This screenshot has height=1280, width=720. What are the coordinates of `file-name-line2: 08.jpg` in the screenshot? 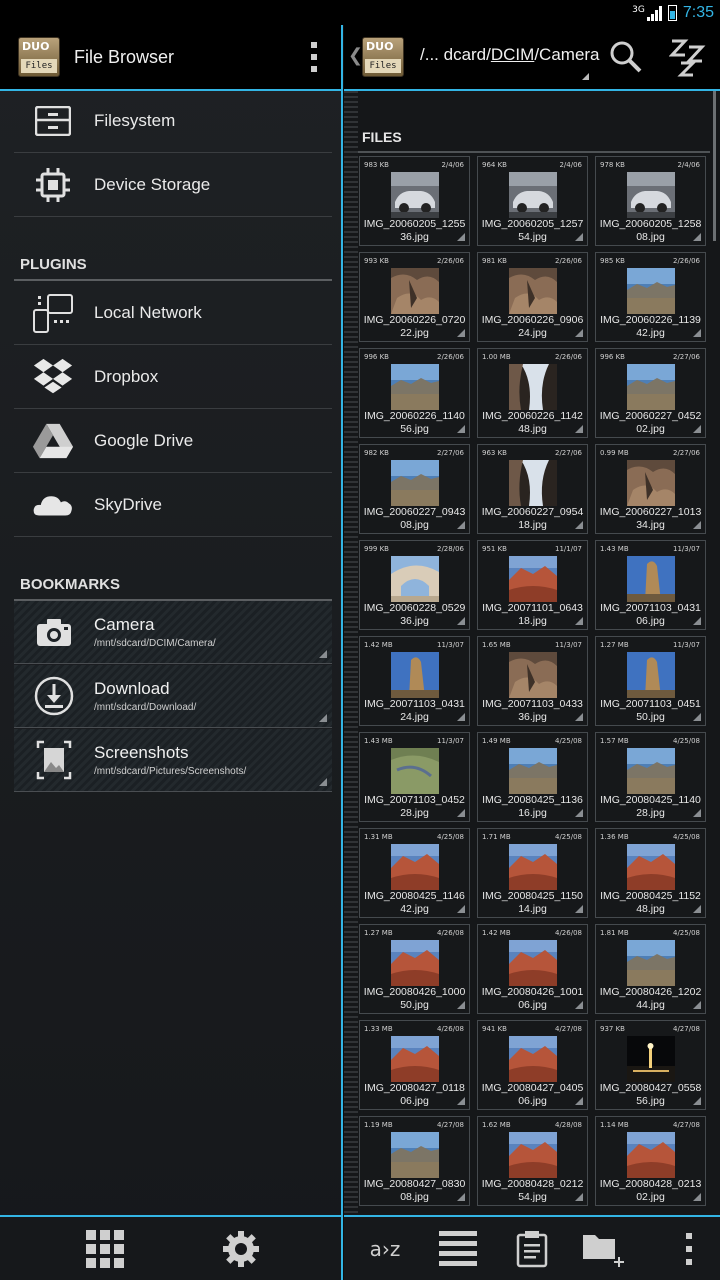 It's located at (414, 1197).